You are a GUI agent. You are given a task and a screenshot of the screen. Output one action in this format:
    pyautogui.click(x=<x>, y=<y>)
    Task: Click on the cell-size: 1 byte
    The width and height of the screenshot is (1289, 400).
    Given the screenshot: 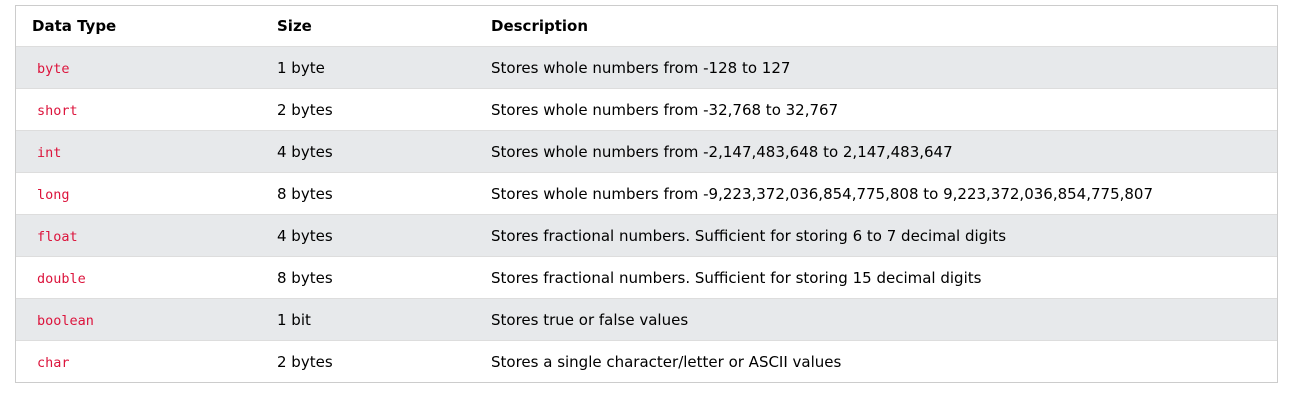 What is the action you would take?
    pyautogui.click(x=368, y=67)
    